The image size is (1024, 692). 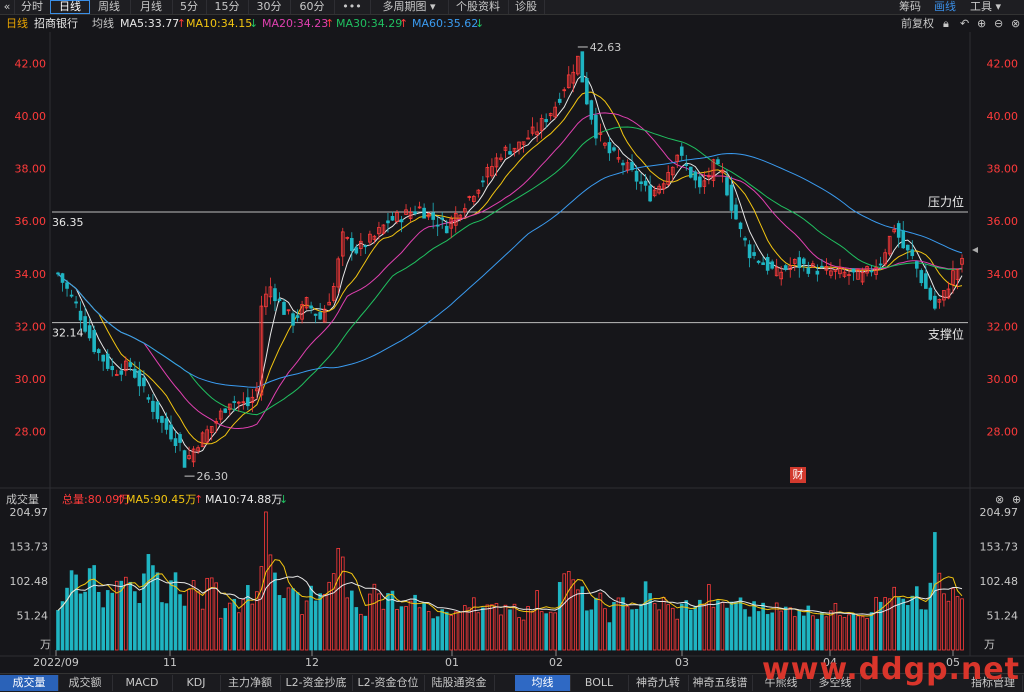 I want to click on indicator-tab-1: BOLL, so click(x=599, y=683).